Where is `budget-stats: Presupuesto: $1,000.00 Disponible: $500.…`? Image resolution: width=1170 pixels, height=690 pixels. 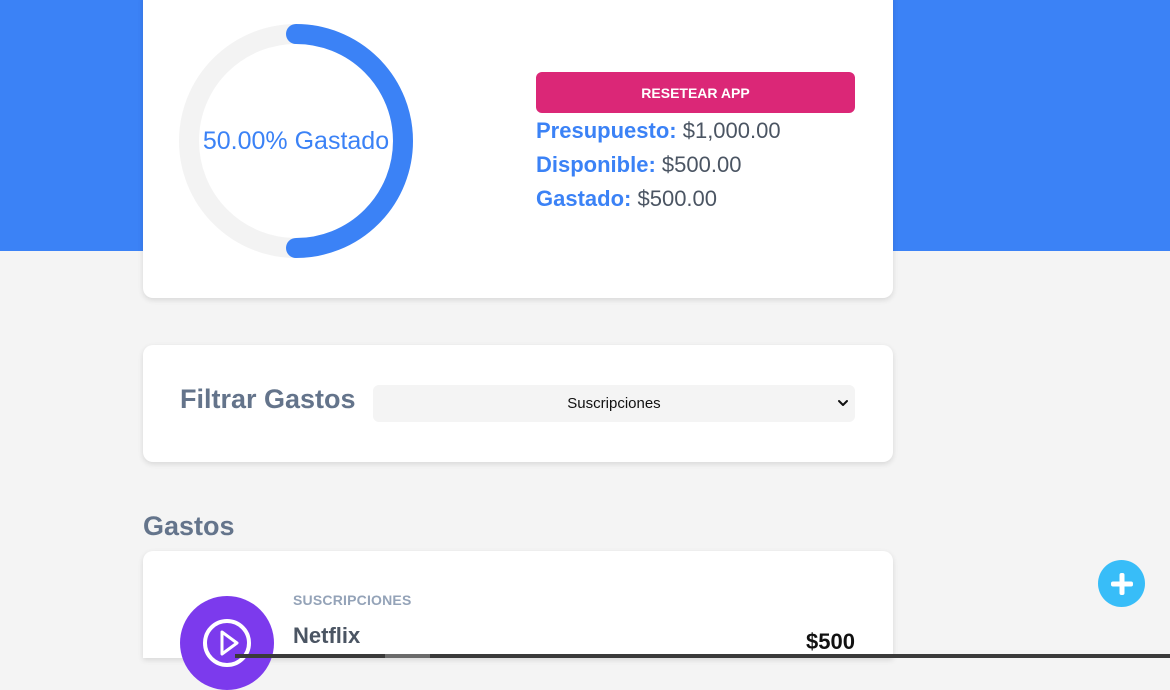
budget-stats: Presupuesto: $1,000.00 Disponible: $500.… is located at coordinates (701, 165).